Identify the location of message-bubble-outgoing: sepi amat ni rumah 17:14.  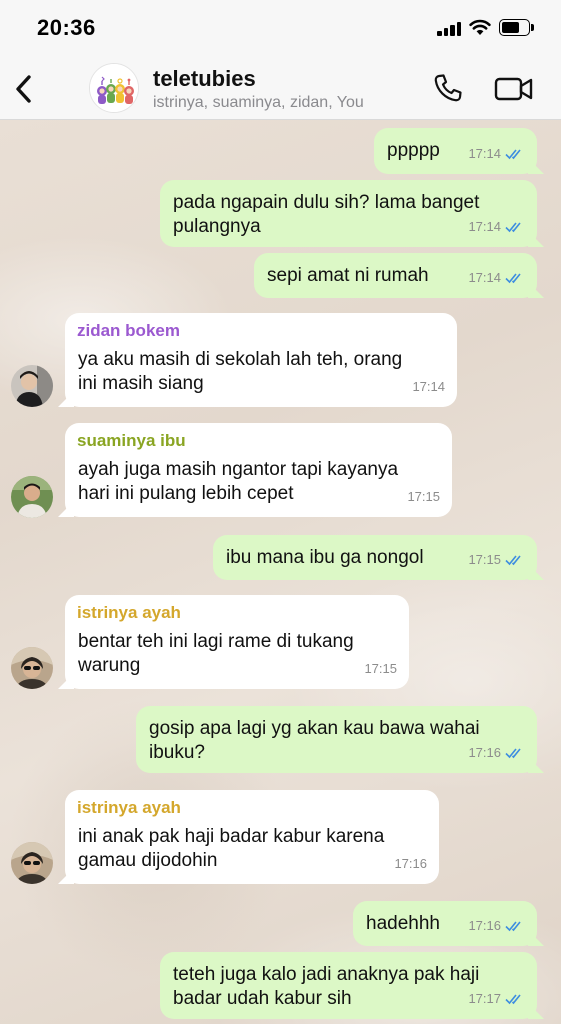
(395, 275).